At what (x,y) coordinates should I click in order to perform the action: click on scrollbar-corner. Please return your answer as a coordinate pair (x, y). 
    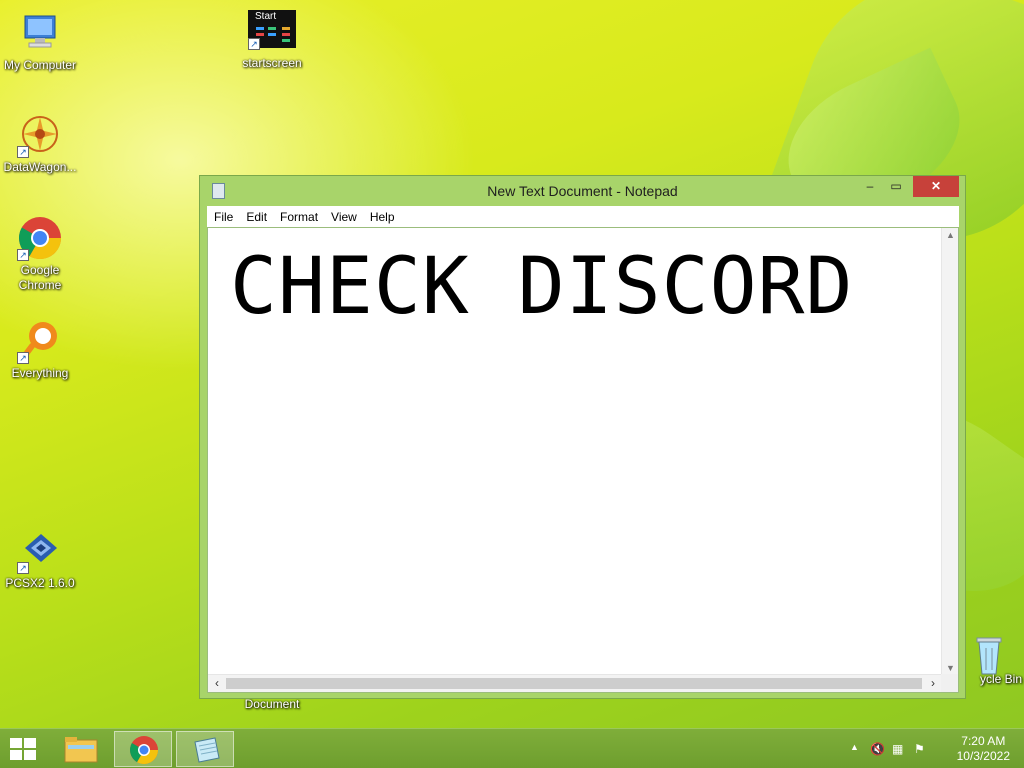
    Looking at the image, I should click on (949, 683).